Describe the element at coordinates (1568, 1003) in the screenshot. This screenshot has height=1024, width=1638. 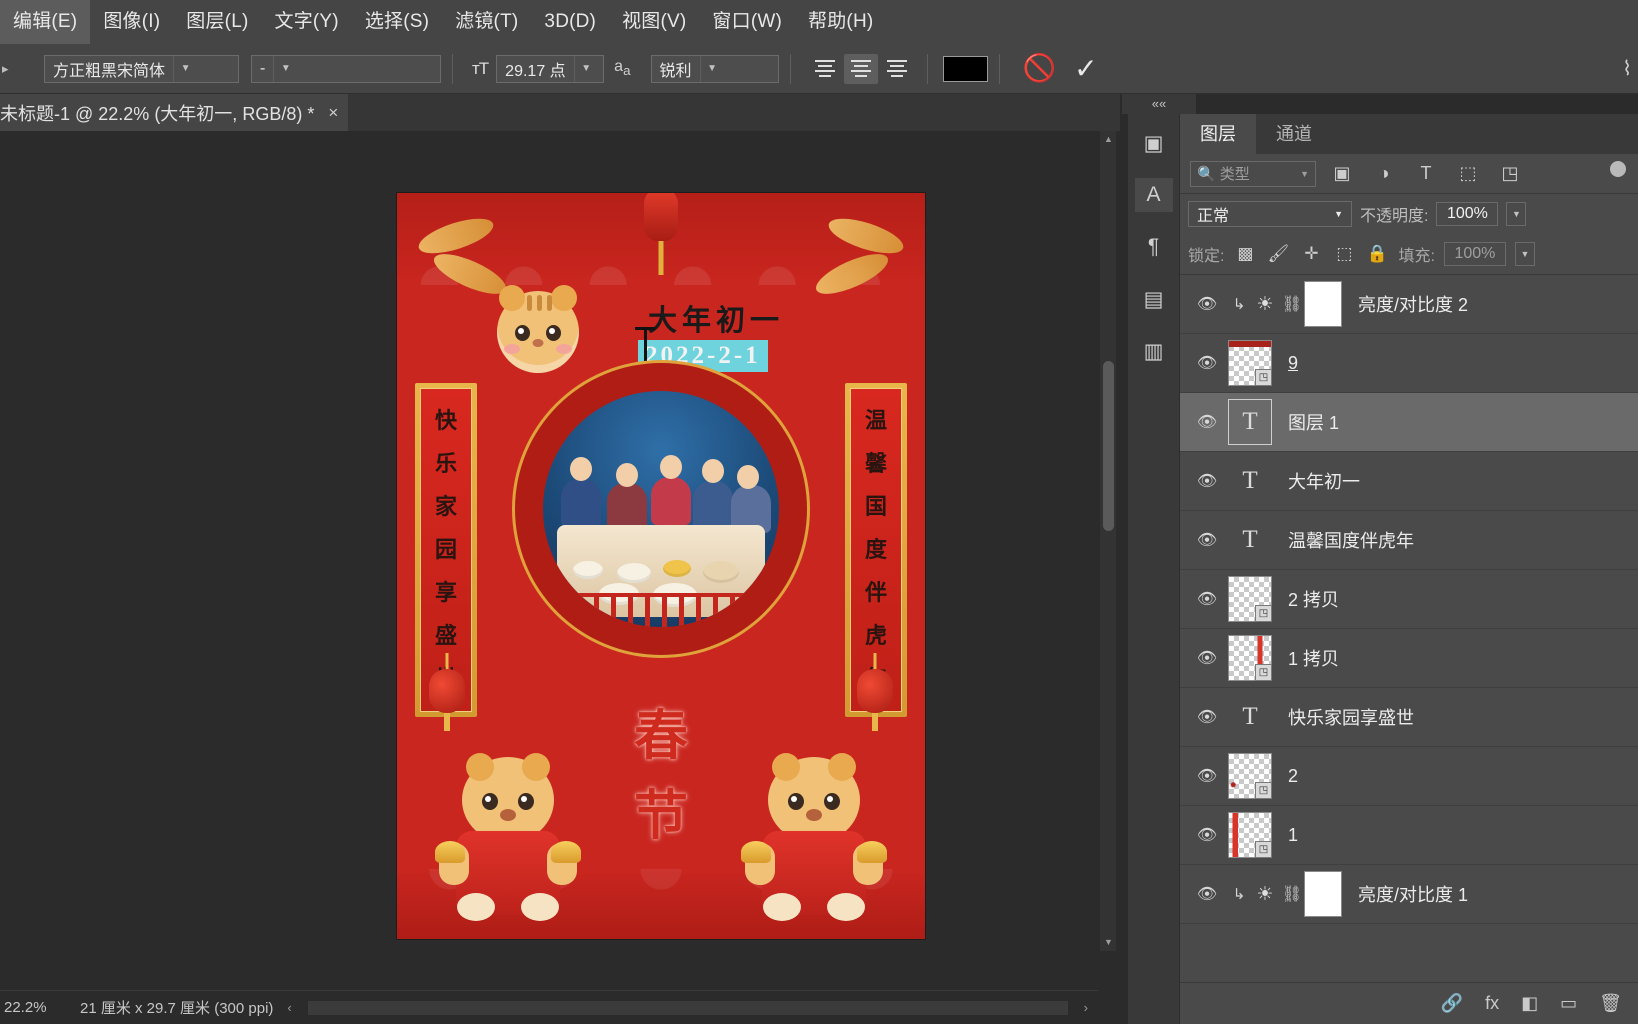
I see `new-group-icon: ▭` at that location.